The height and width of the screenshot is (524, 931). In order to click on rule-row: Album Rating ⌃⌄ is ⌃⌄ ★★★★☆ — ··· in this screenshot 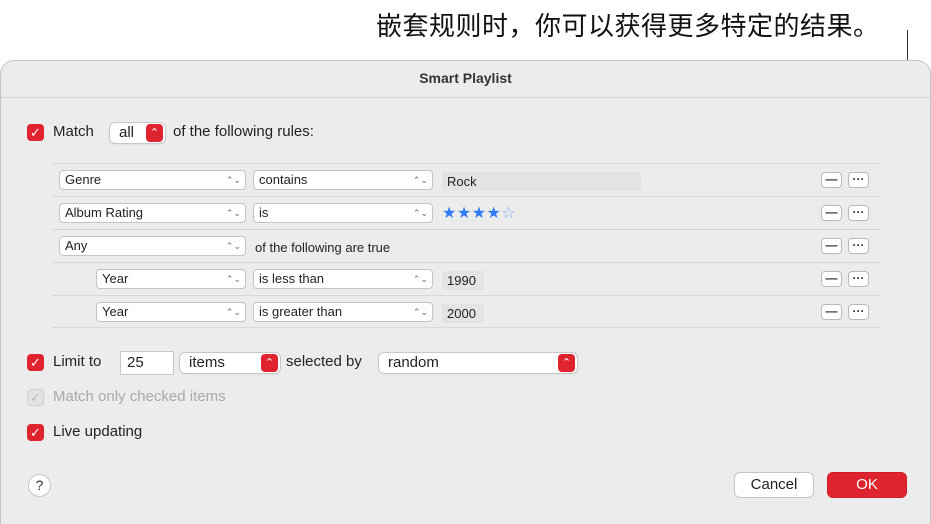, I will do `click(466, 212)`.